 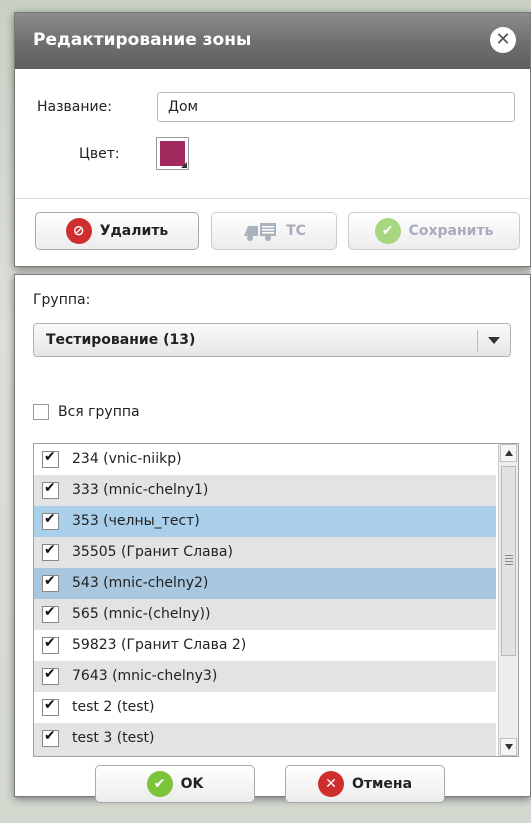 I want to click on item-label: 353 (челны_тест), so click(x=136, y=521).